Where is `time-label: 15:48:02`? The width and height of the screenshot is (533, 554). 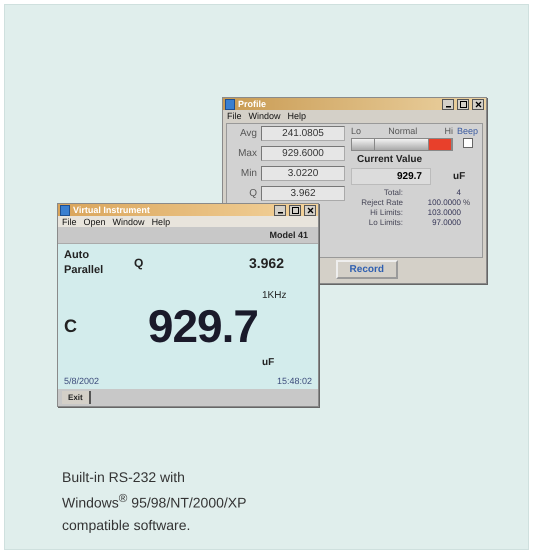
time-label: 15:48:02 is located at coordinates (294, 381).